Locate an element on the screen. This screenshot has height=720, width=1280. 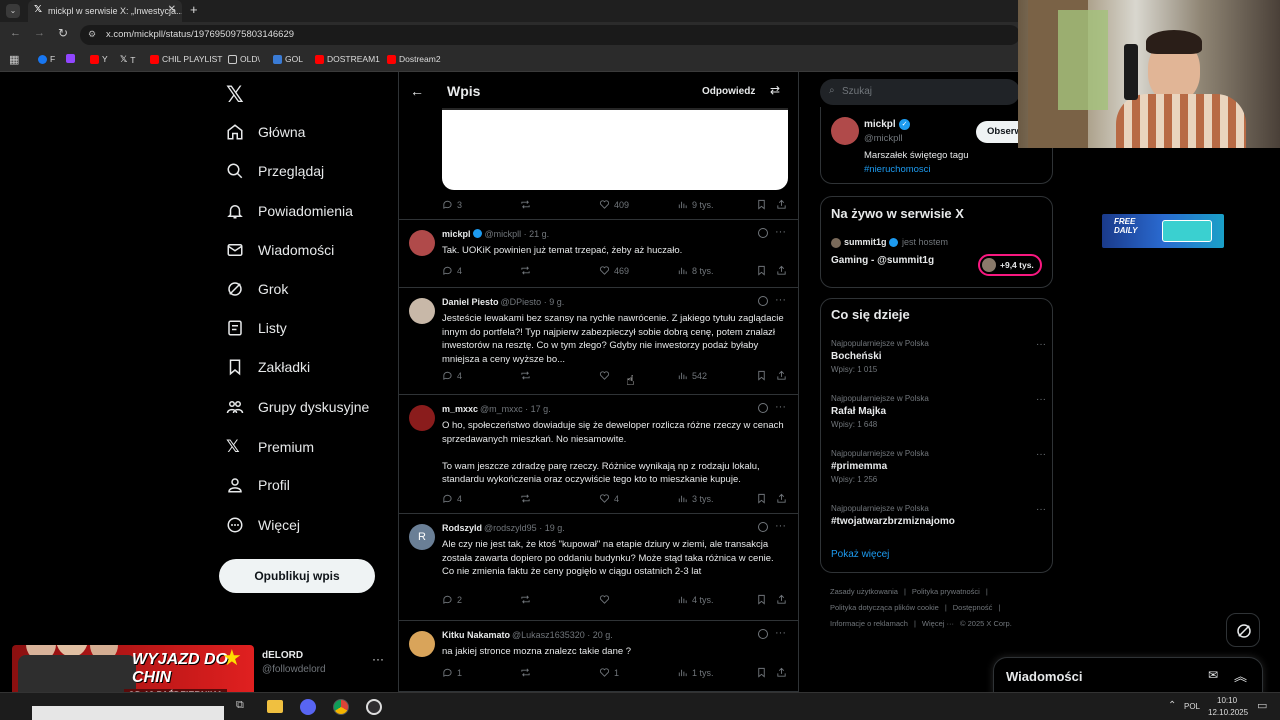
viewers-pill: +9,4 tys. is located at coordinates (1010, 265).